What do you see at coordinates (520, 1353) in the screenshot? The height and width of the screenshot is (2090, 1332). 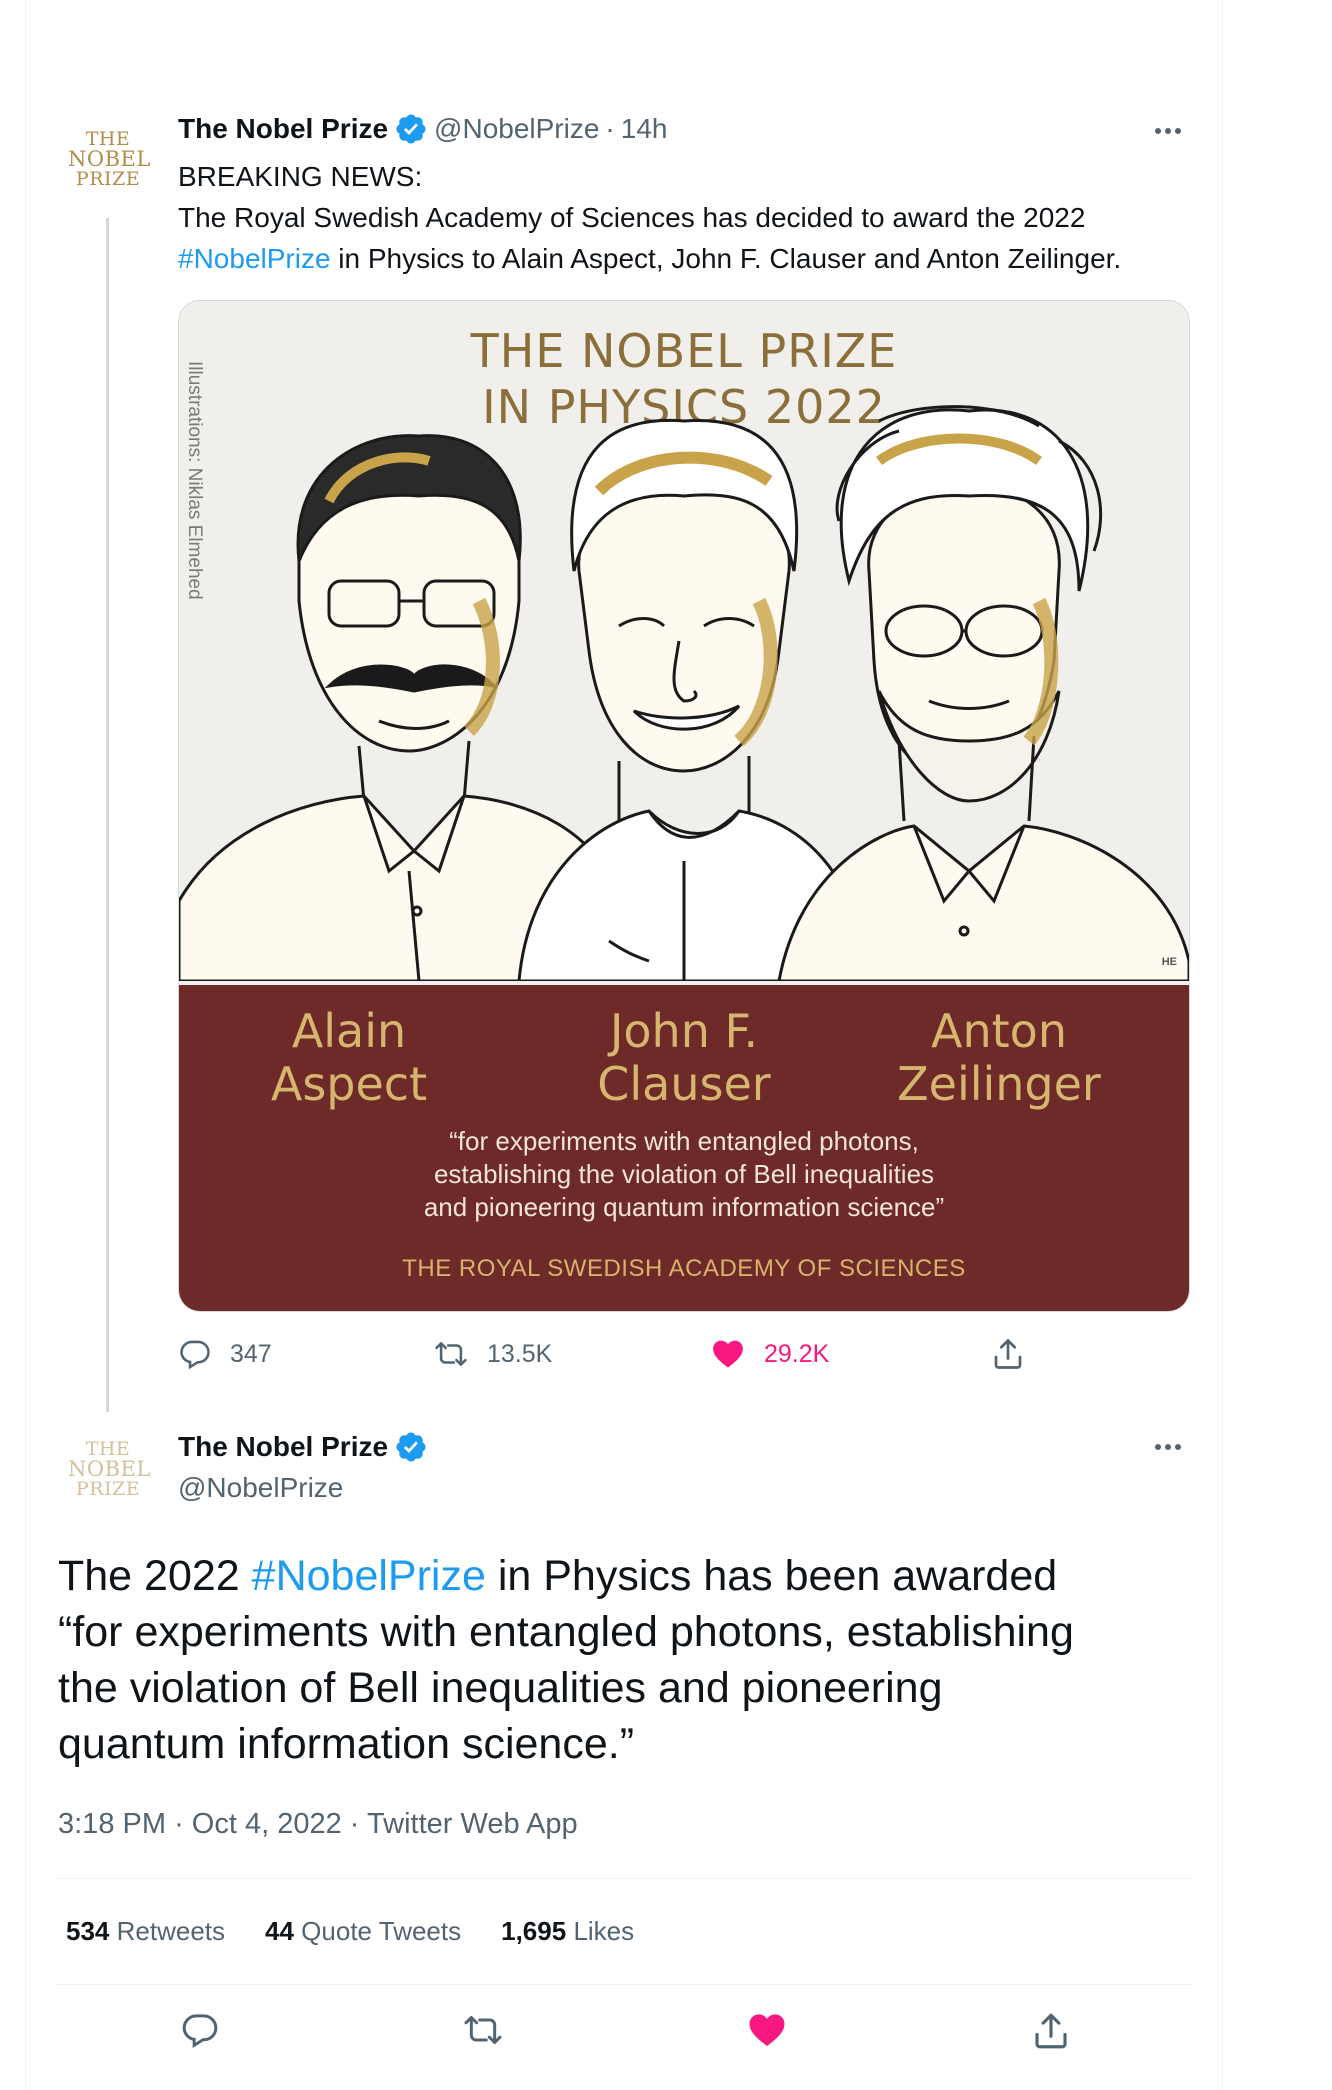 I see `retweet-count: 13.5K` at bounding box center [520, 1353].